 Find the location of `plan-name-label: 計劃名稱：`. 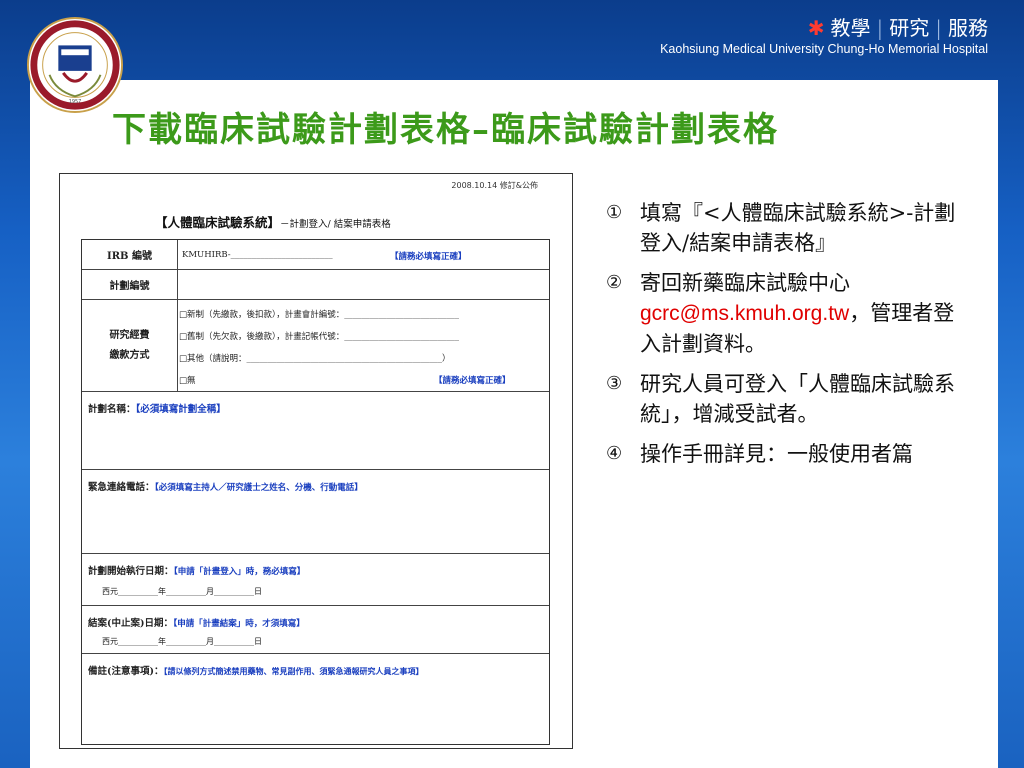

plan-name-label: 計劃名稱： is located at coordinates (112, 409).